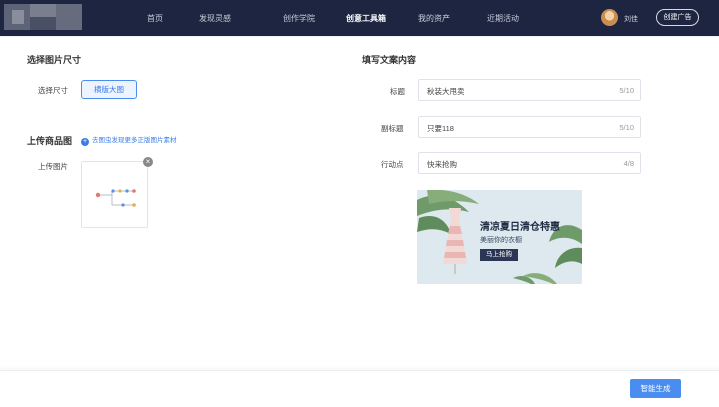 This screenshot has height=407, width=719. I want to click on size-option-landscape-large: 横版大图, so click(109, 89).